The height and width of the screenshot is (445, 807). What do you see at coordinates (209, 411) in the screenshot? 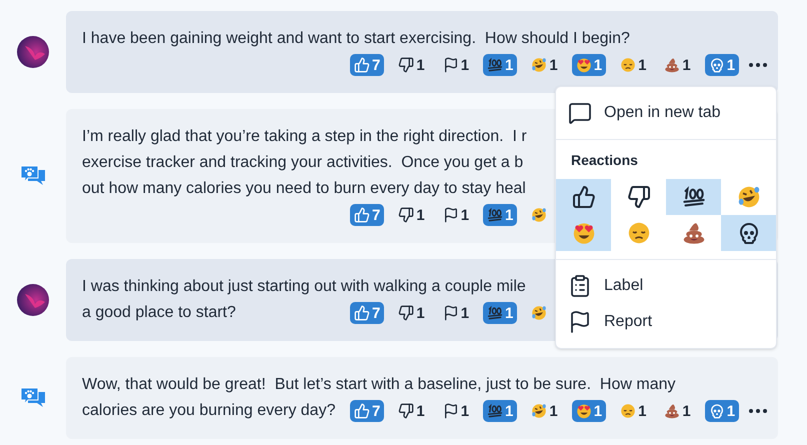
I see `message-text: calories are you burning every day?` at bounding box center [209, 411].